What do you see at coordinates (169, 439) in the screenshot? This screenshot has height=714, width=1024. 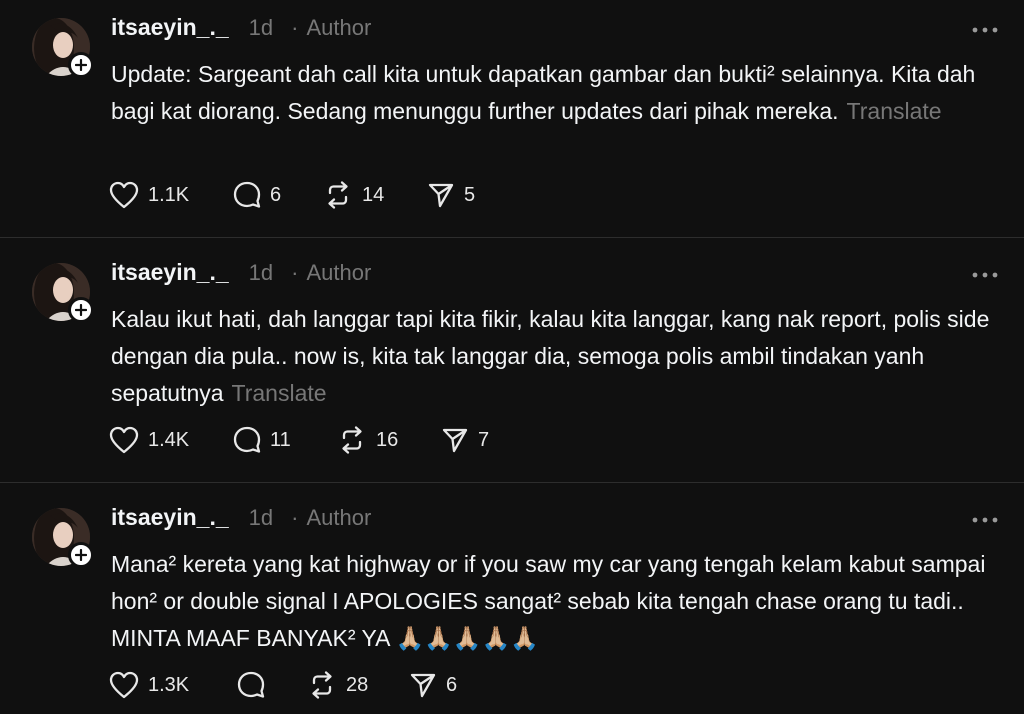 I see `like-count: 1.4K` at bounding box center [169, 439].